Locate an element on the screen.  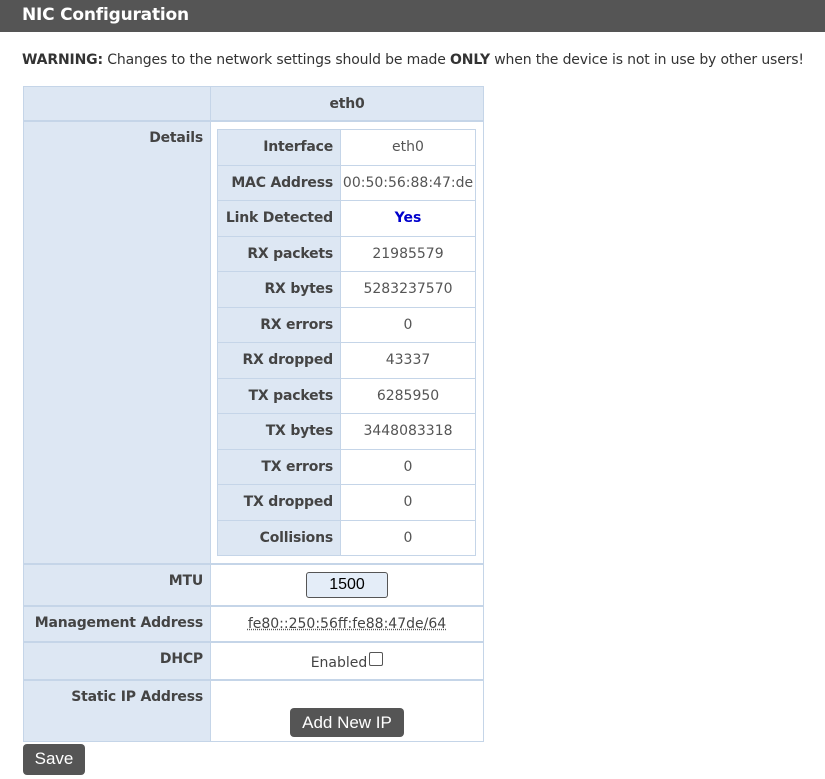
dhcp-checkbox is located at coordinates (376, 658).